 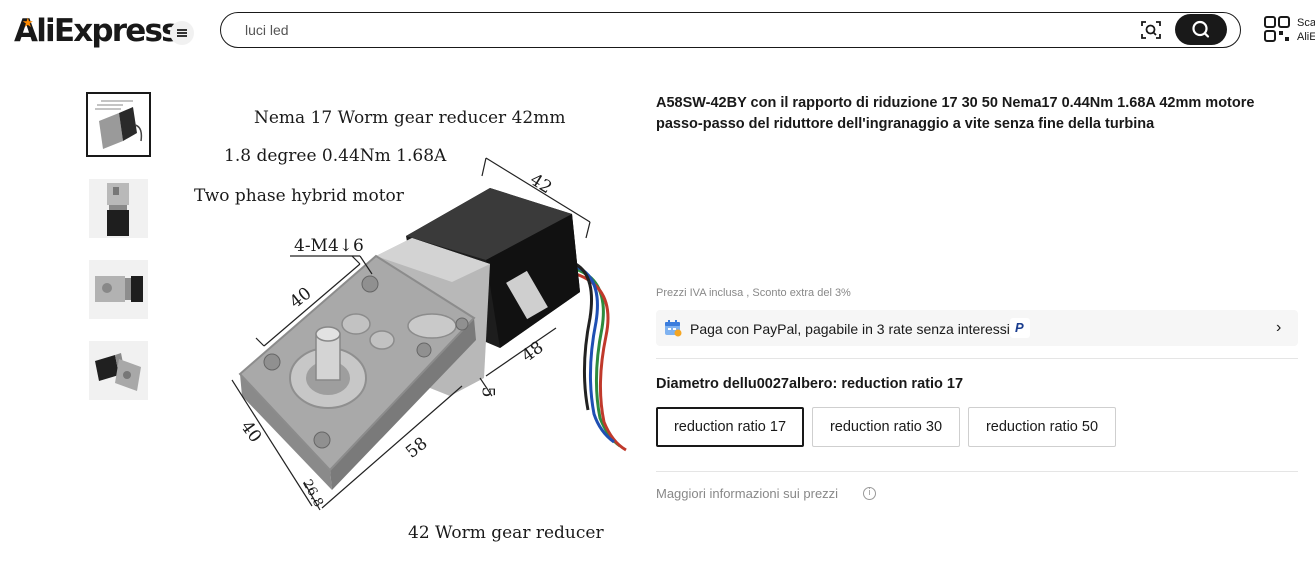 I want to click on calendar-payment-icon, so click(x=673, y=328).